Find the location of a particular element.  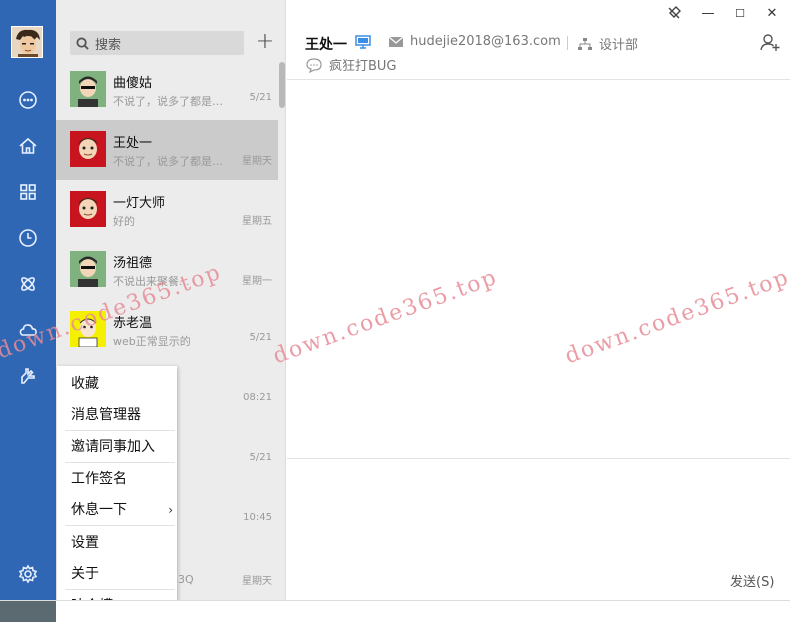

contact-name: 赤老温 is located at coordinates (133, 323).